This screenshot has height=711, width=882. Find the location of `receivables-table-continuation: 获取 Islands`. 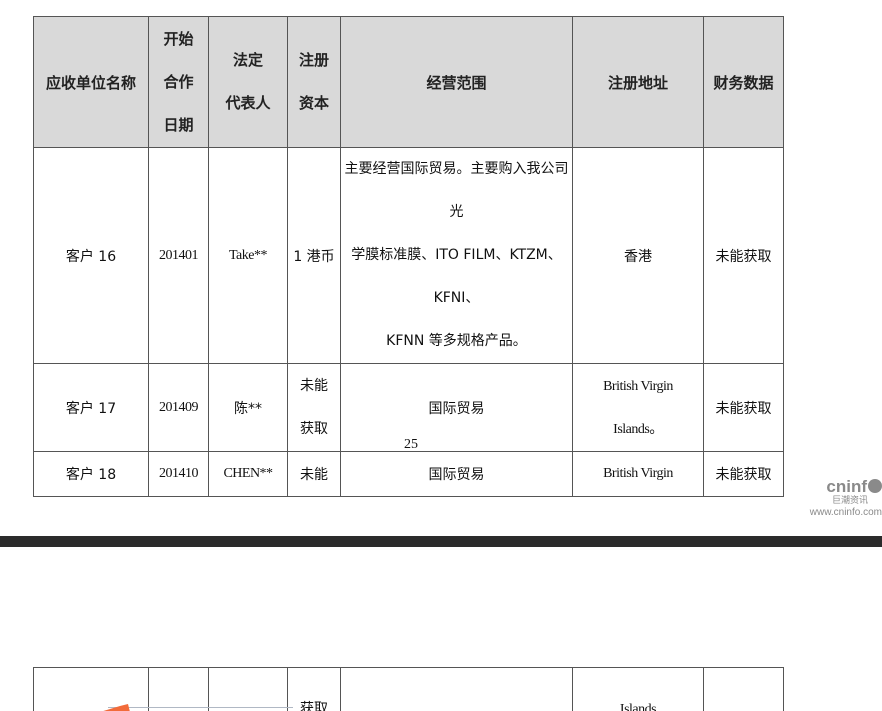

receivables-table-continuation: 获取 Islands is located at coordinates (408, 689).